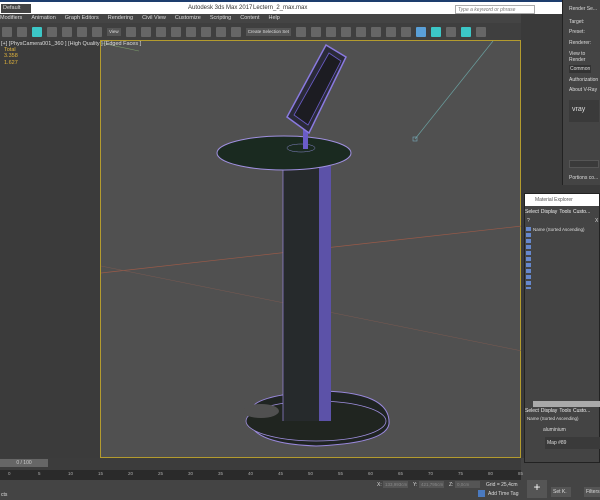  What do you see at coordinates (584, 164) in the screenshot?
I see `render-setup-field` at bounding box center [584, 164].